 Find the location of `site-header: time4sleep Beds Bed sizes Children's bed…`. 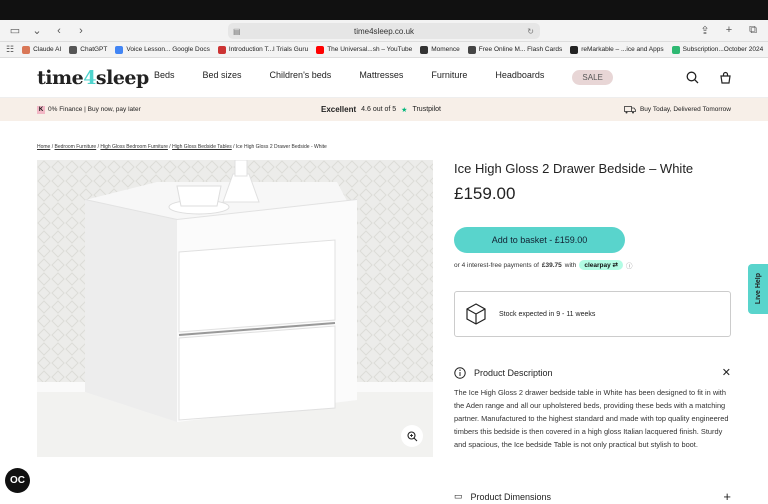

site-header: time4sleep Beds Bed sizes Children's bed… is located at coordinates (384, 78).